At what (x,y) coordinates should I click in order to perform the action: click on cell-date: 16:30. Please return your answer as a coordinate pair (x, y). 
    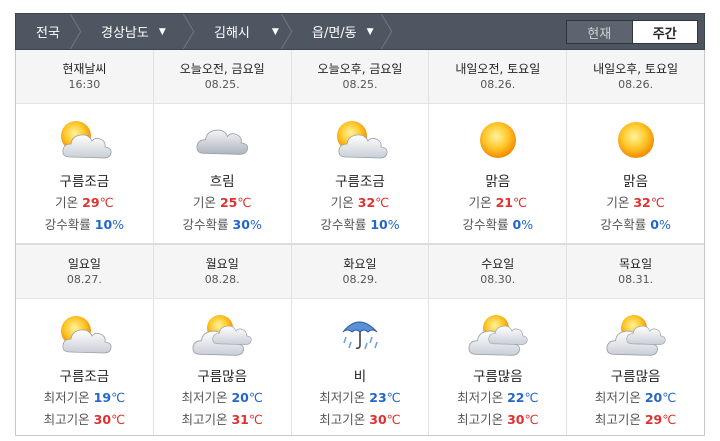
    Looking at the image, I should click on (84, 84).